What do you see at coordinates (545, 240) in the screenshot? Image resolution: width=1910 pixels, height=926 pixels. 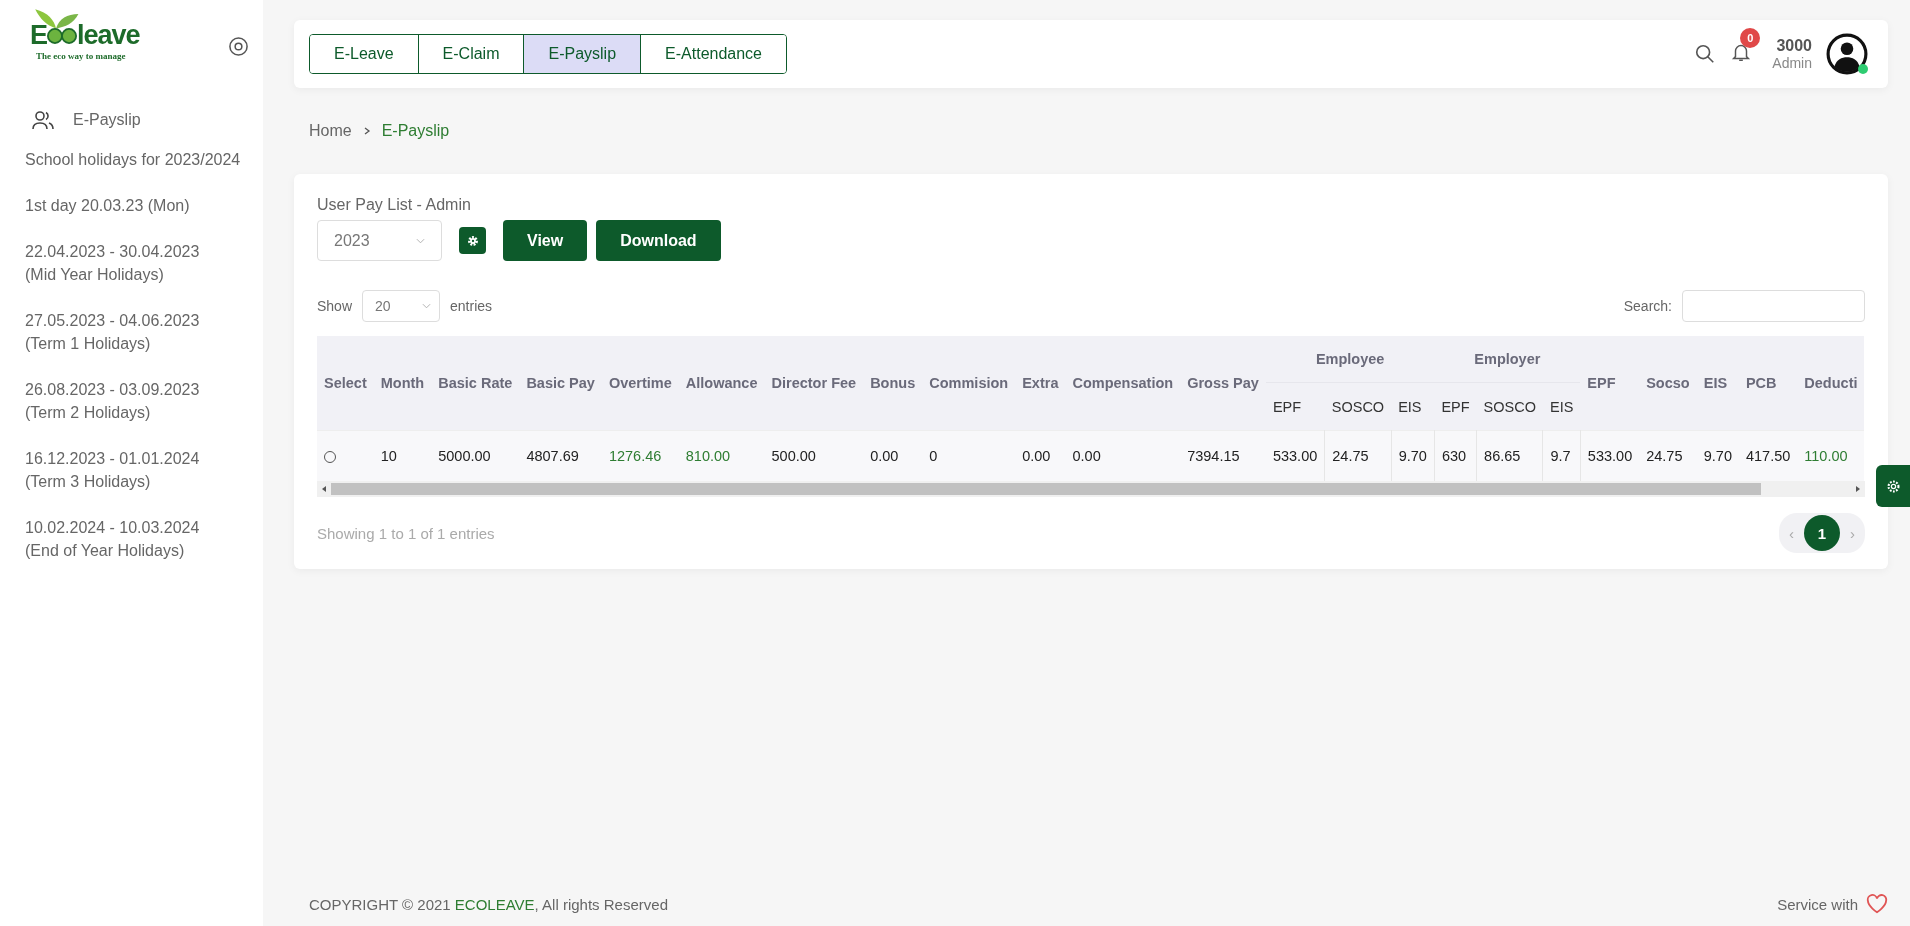 I see `action-button: View` at bounding box center [545, 240].